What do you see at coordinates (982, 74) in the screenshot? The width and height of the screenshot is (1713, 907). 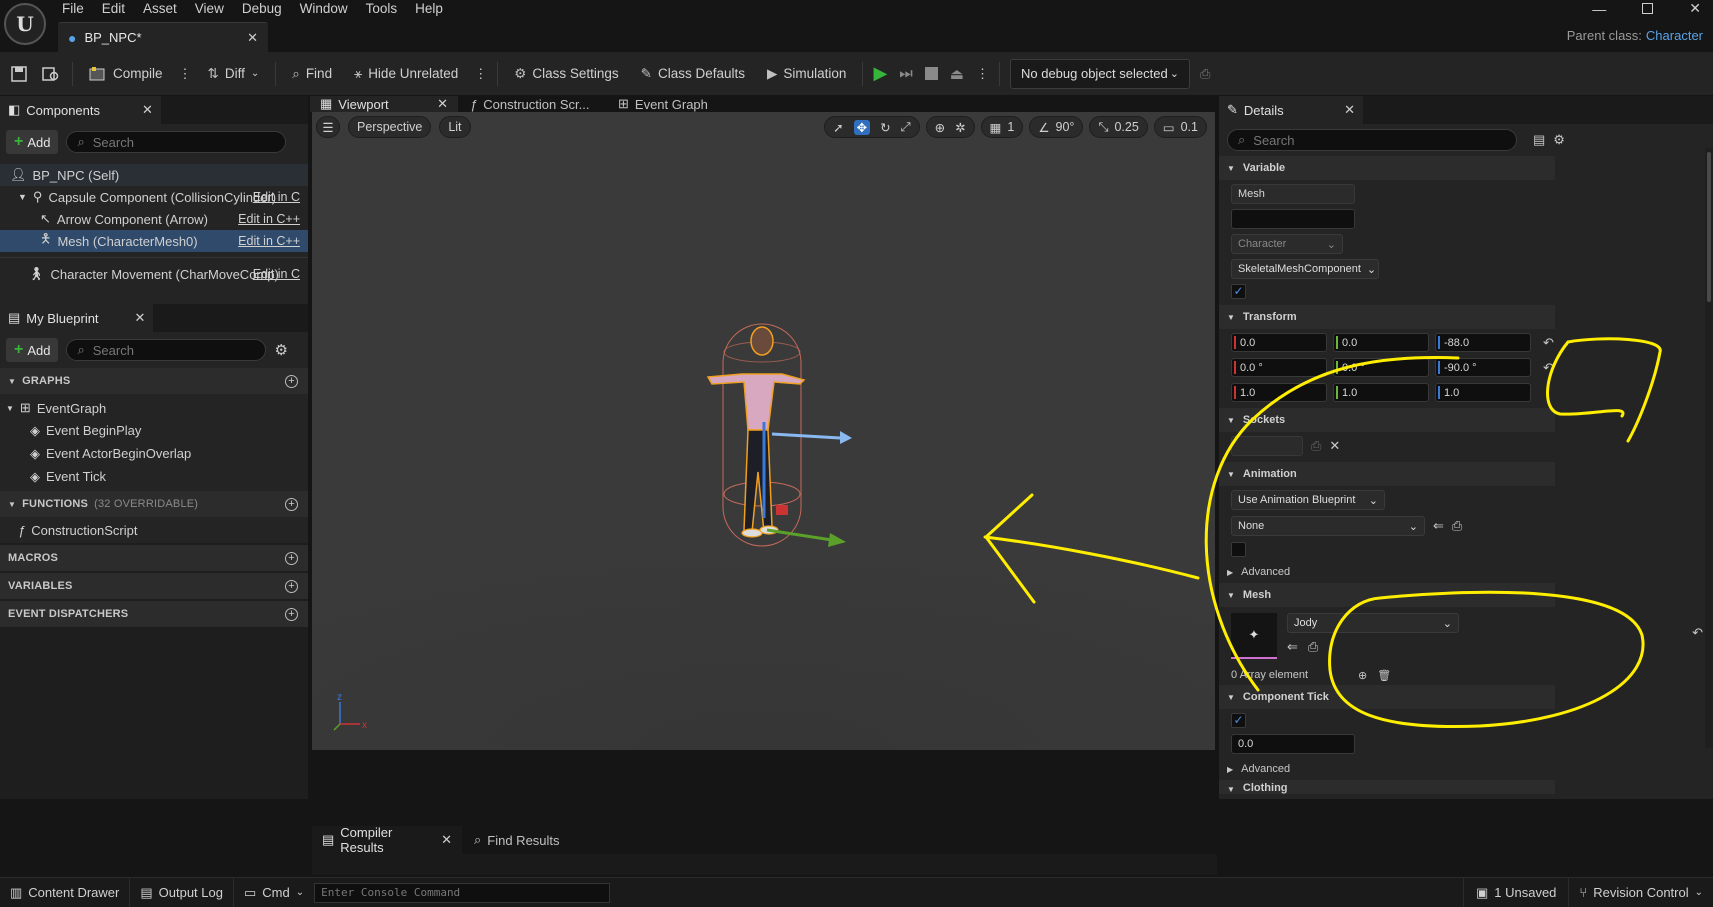 I see `play-options-icon: ⋮` at bounding box center [982, 74].